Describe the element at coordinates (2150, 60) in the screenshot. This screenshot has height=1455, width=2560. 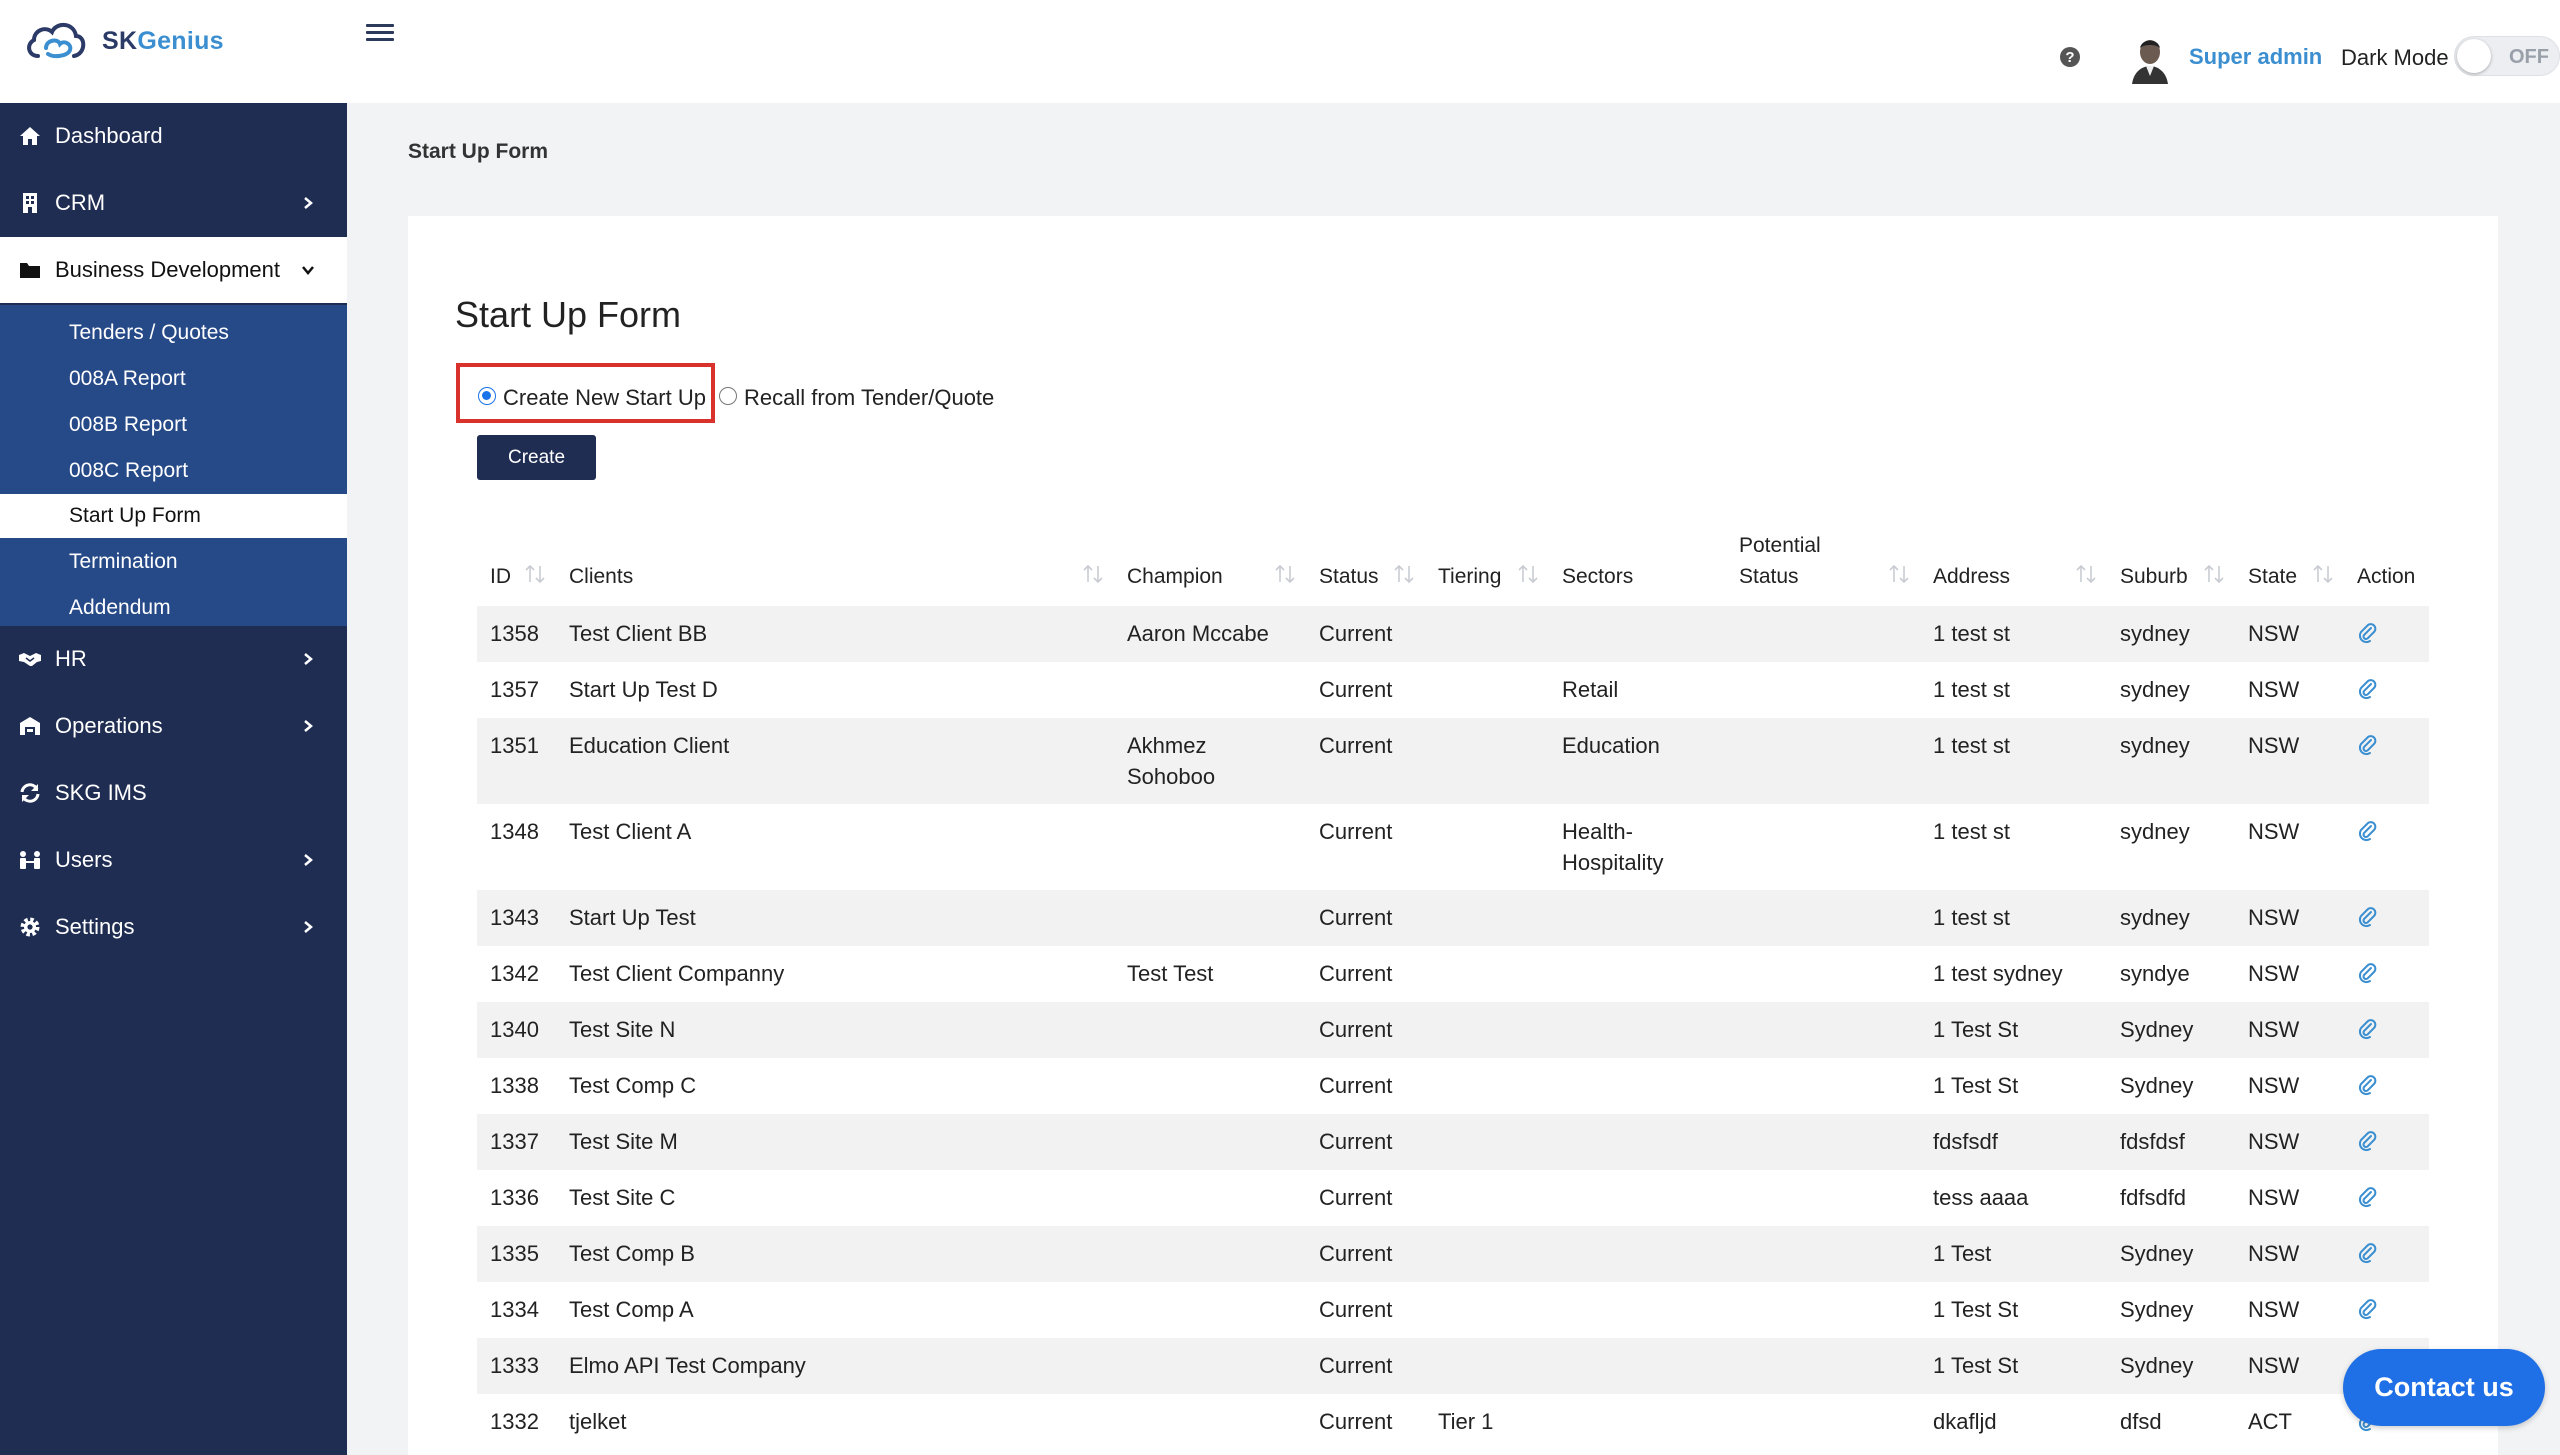
I see `avatar` at that location.